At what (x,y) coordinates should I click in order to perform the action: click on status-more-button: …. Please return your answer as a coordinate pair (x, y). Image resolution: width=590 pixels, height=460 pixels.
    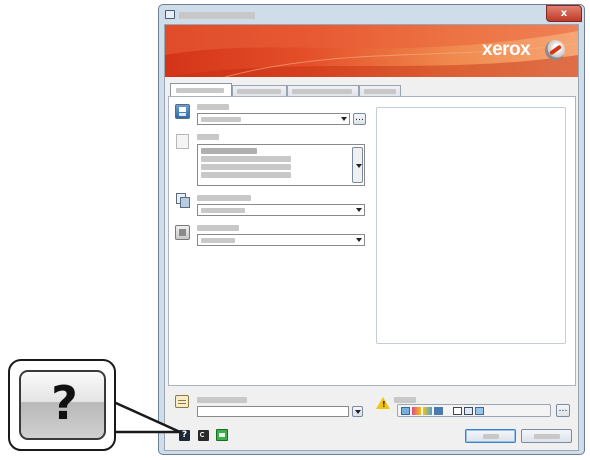
    Looking at the image, I should click on (563, 410).